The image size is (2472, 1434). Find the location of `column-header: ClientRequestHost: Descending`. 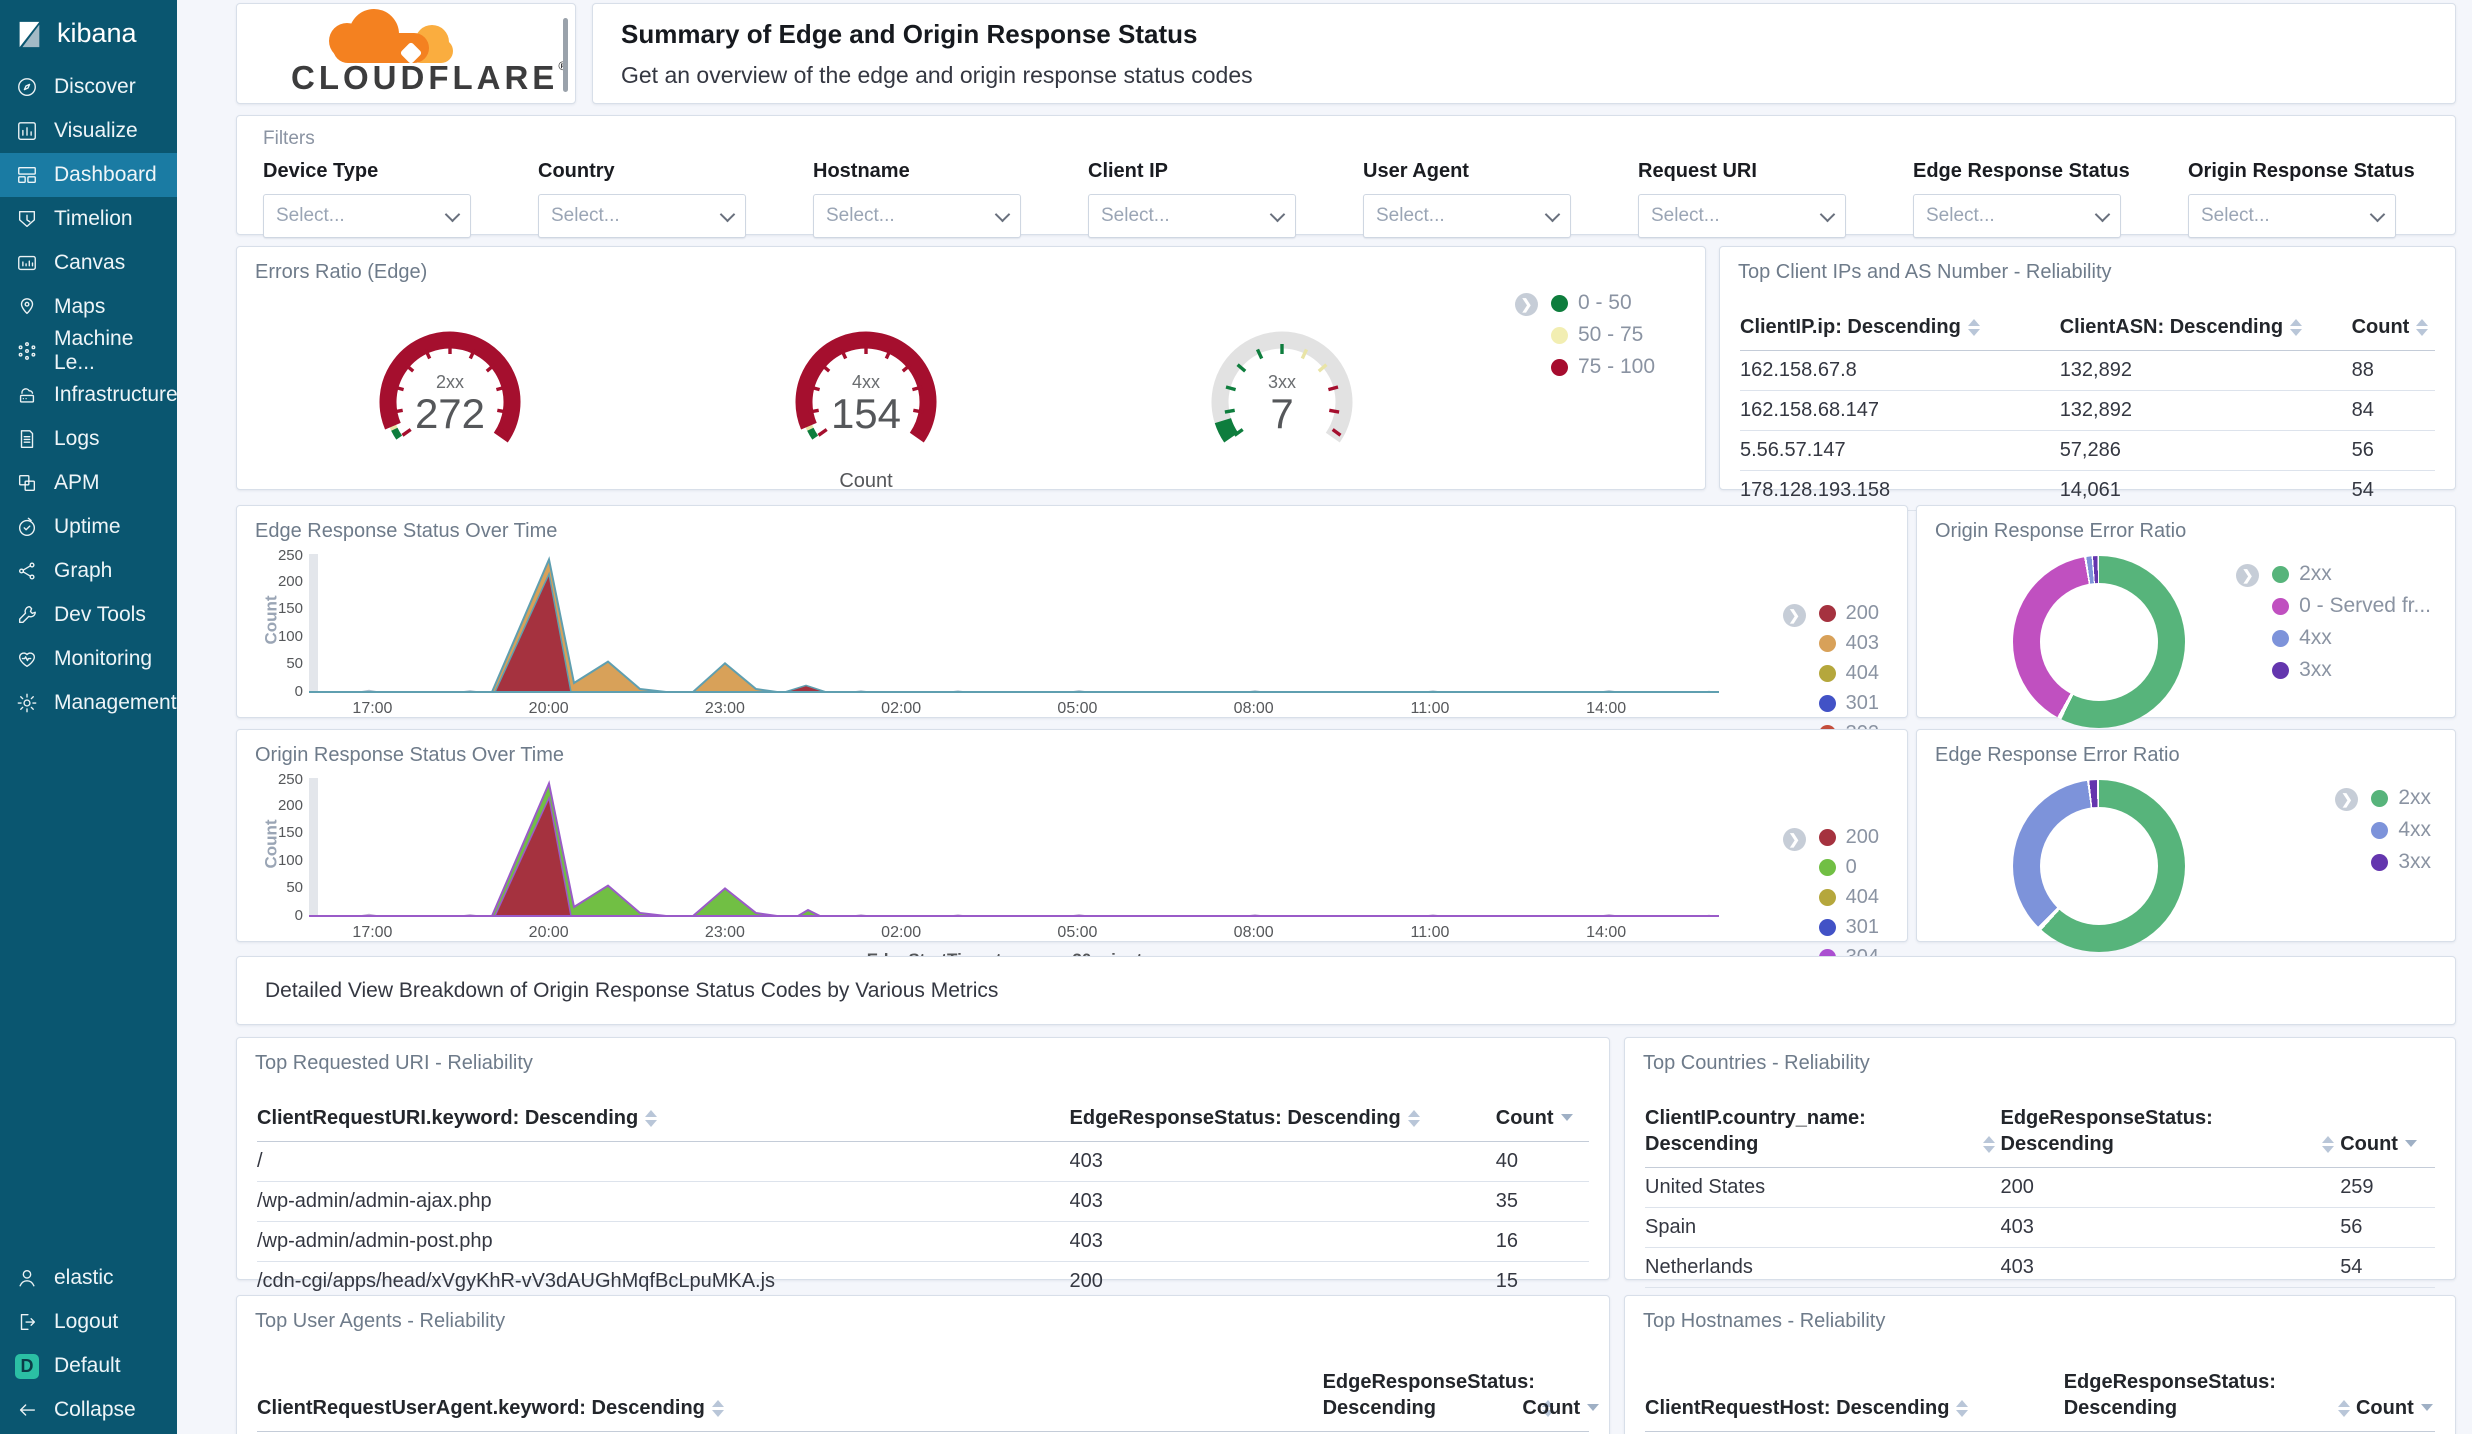

column-header: ClientRequestHost: Descending is located at coordinates (1854, 1410).